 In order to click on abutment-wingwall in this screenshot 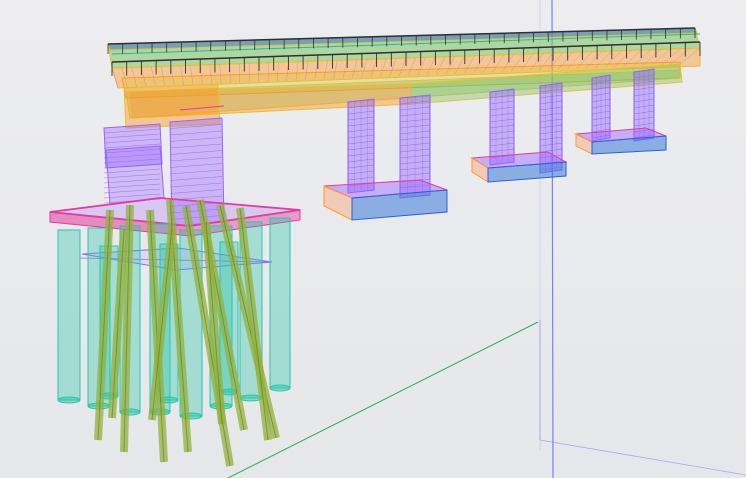, I will do `click(135, 175)`.